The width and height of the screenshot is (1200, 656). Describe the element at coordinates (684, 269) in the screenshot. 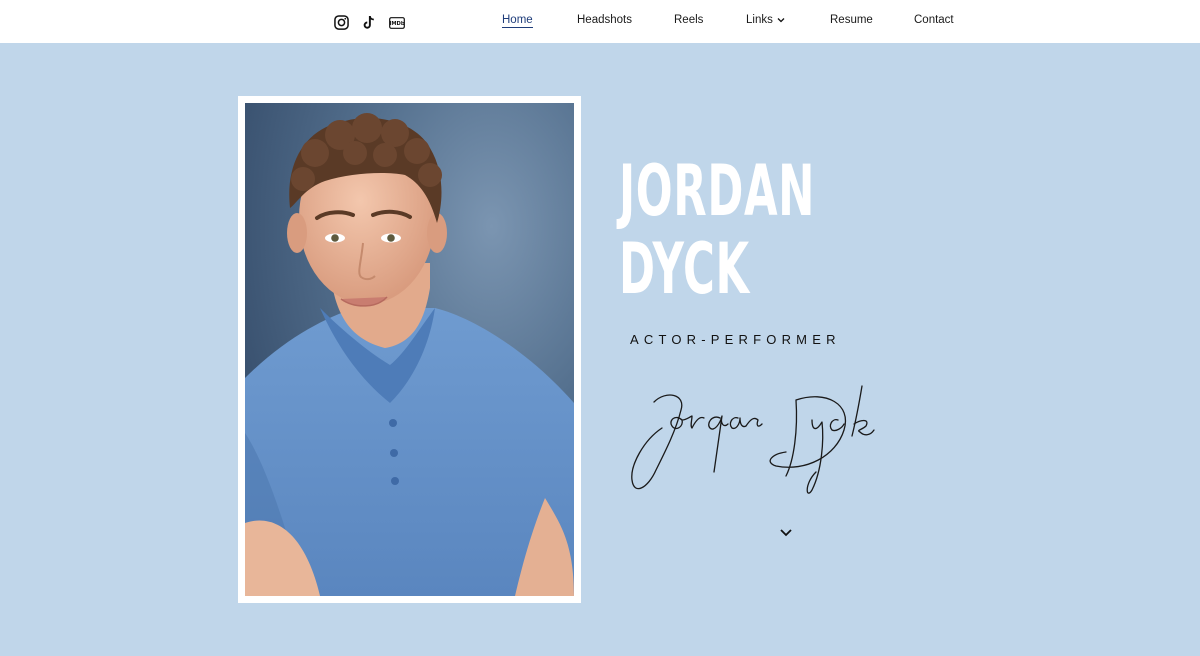

I see `hero-last-name: DYCK` at that location.